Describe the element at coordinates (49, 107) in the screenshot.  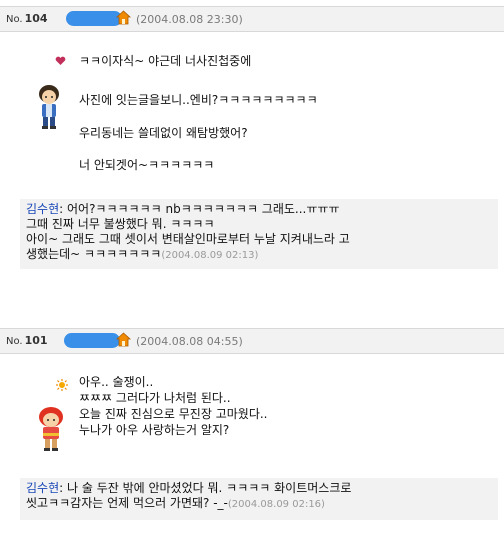
I see `avatar-boy` at that location.